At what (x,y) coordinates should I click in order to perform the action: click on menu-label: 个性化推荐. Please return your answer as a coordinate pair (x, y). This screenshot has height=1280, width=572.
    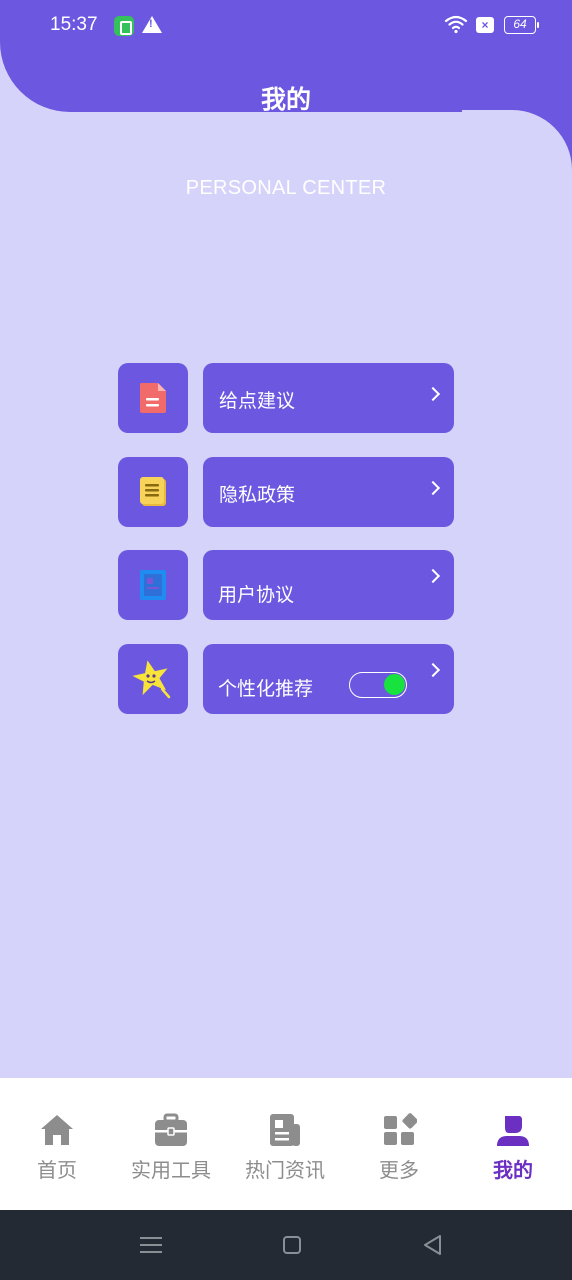
    Looking at the image, I should click on (266, 689).